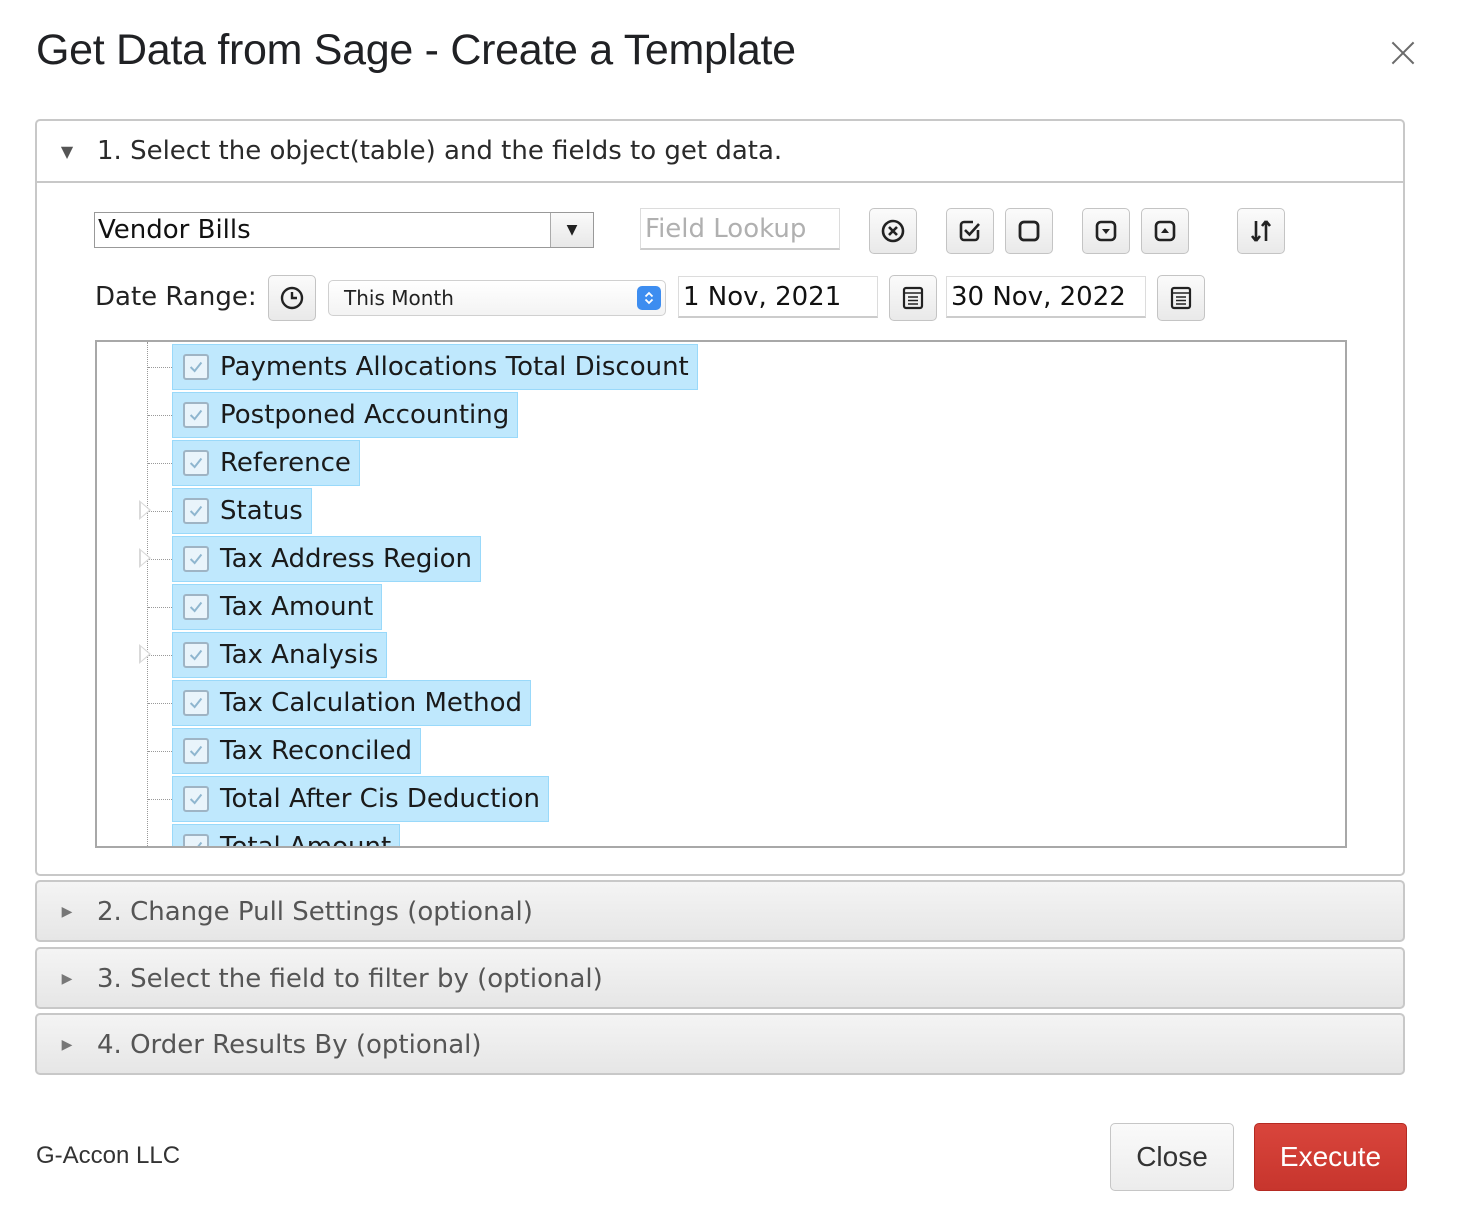  Describe the element at coordinates (720, 1044) in the screenshot. I see `section-order-results: ▶ 4. Order Results By (optional)` at that location.